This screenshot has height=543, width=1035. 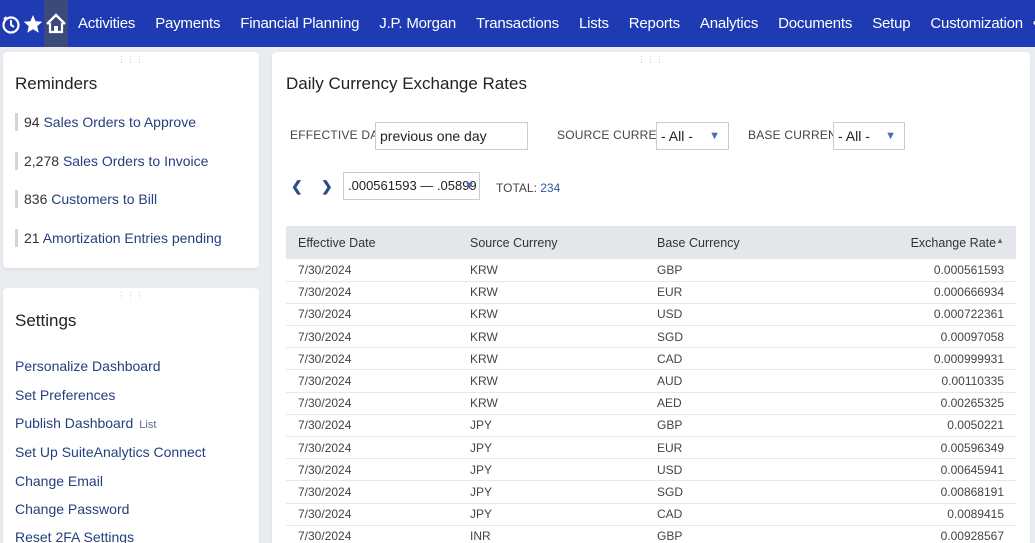 I want to click on nav-customization: Customization, so click(x=976, y=23).